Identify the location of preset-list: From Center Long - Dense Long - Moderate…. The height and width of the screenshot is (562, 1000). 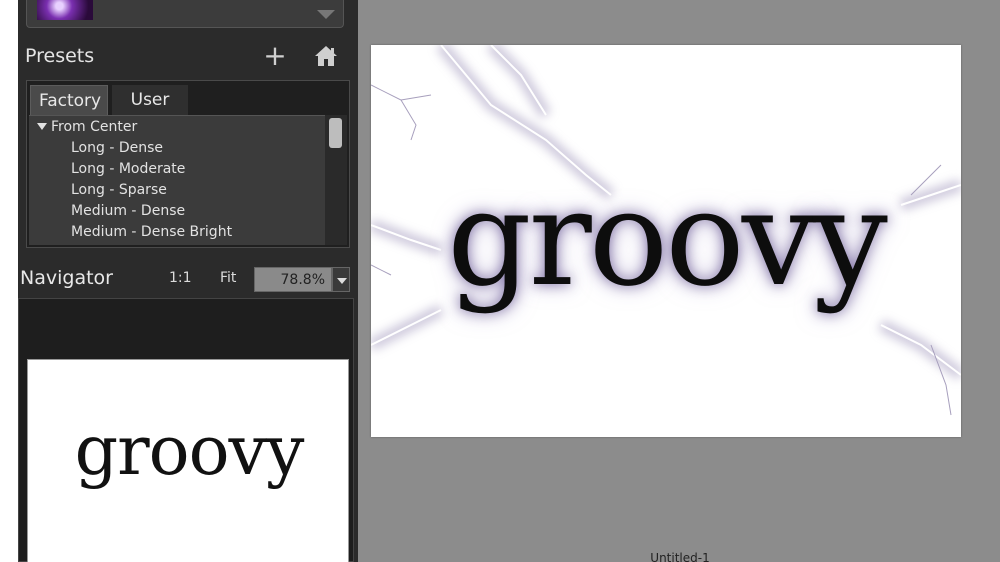
(177, 180).